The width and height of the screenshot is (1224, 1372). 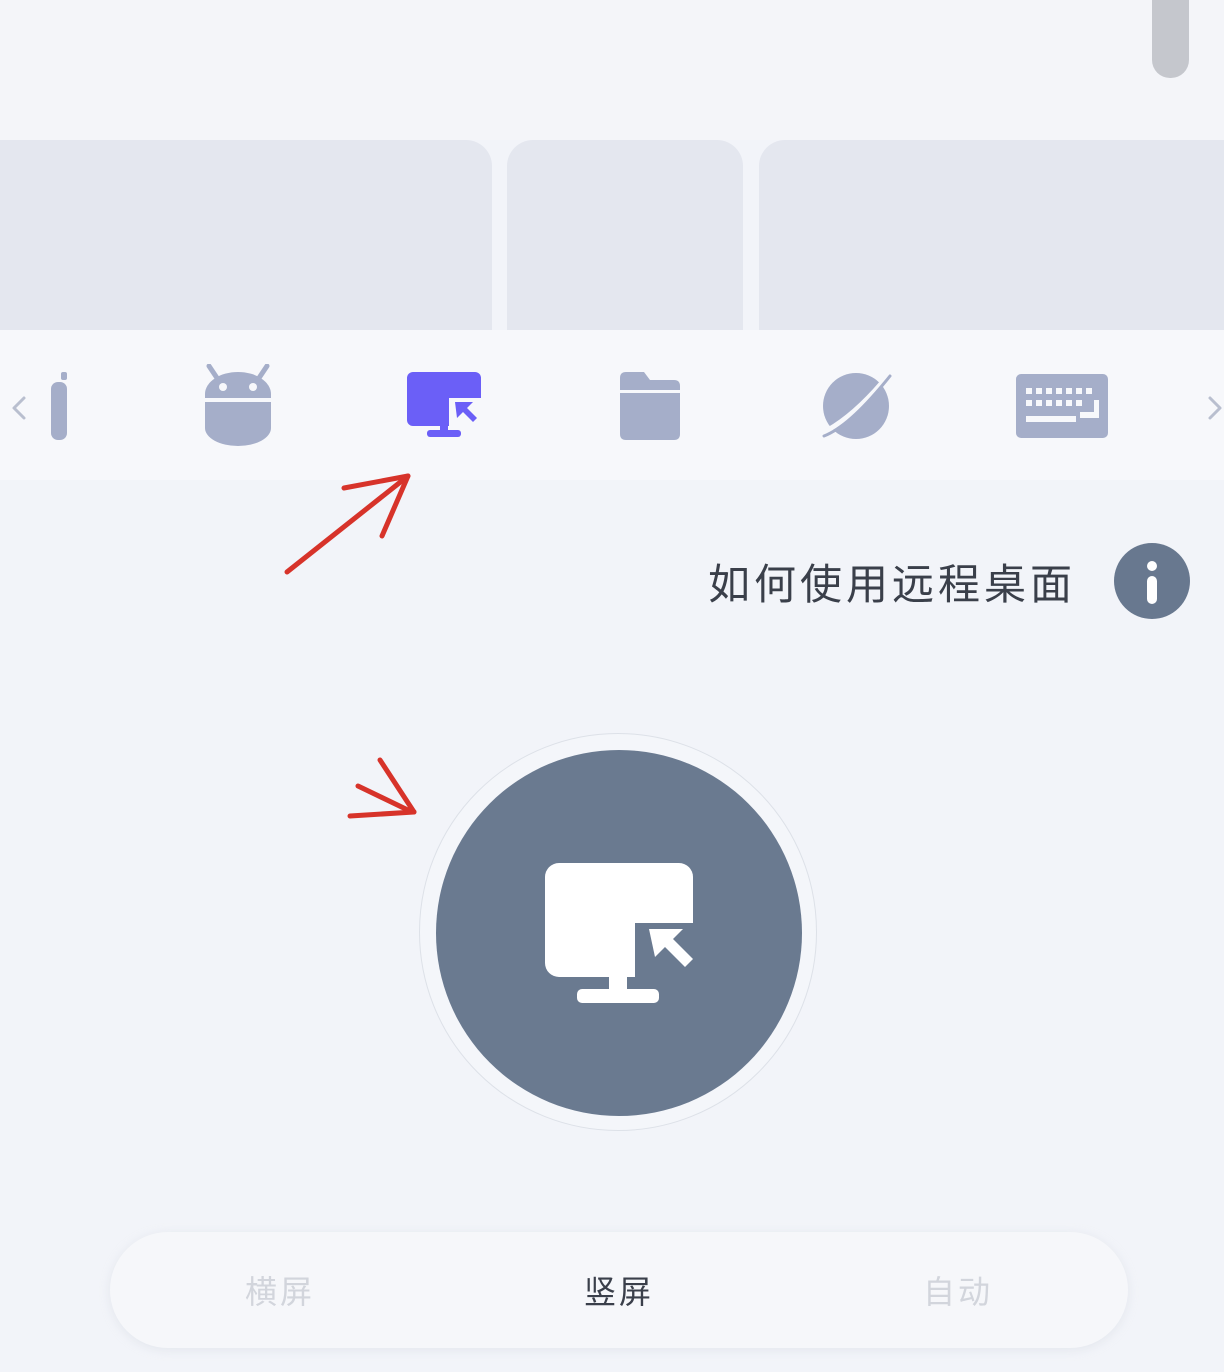 What do you see at coordinates (891, 584) in the screenshot?
I see `help-text: 如何使用远程桌面` at bounding box center [891, 584].